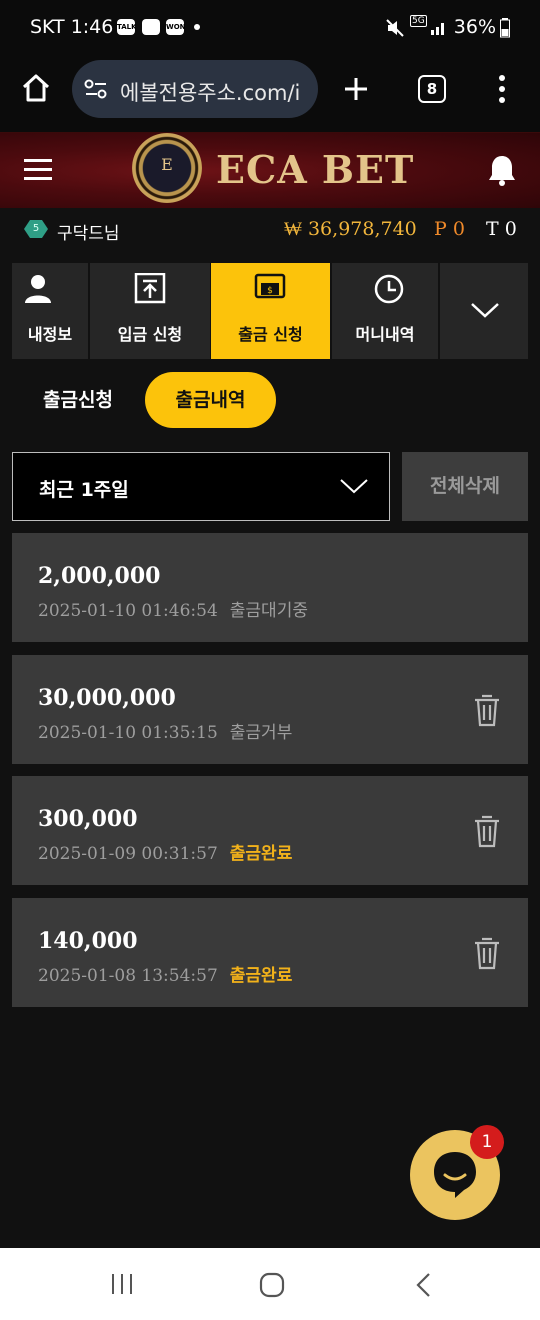 This screenshot has height=1320, width=540. I want to click on network-type-label: 5G, so click(418, 21).